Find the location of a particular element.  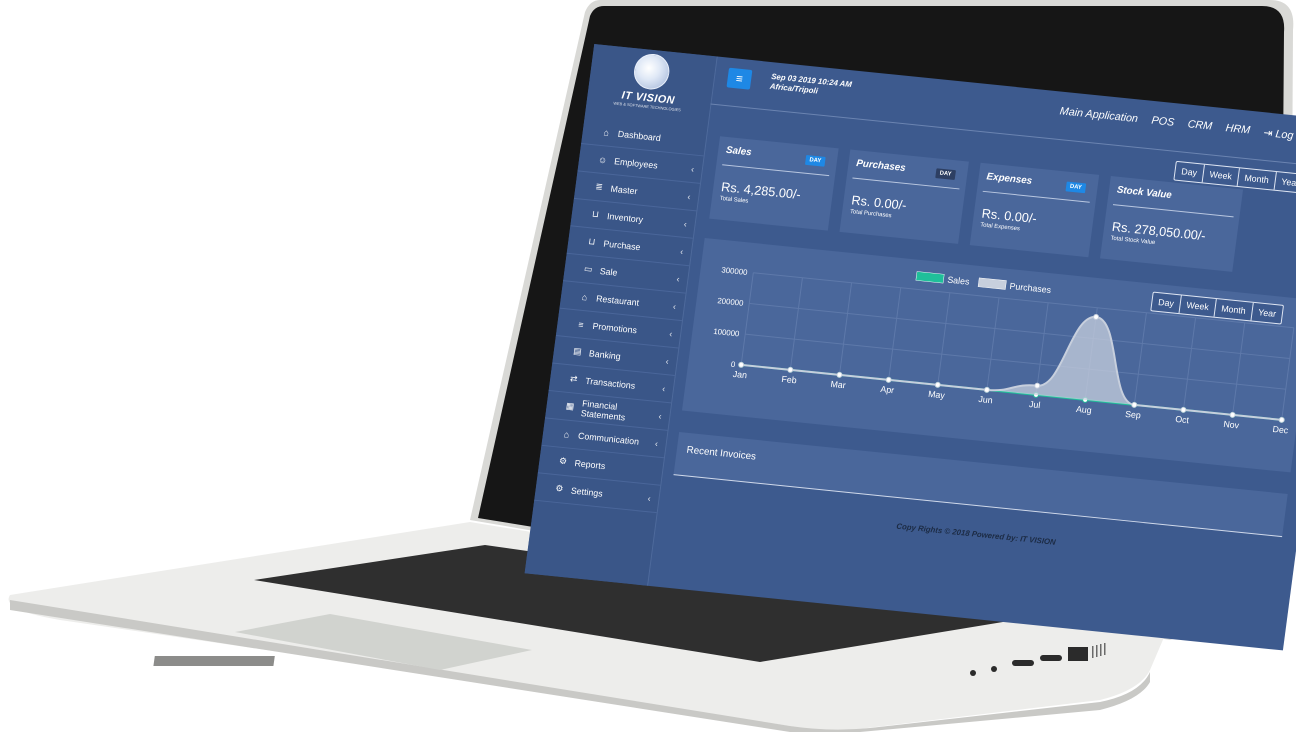

sidebar-item-label: Settings is located at coordinates (587, 492).